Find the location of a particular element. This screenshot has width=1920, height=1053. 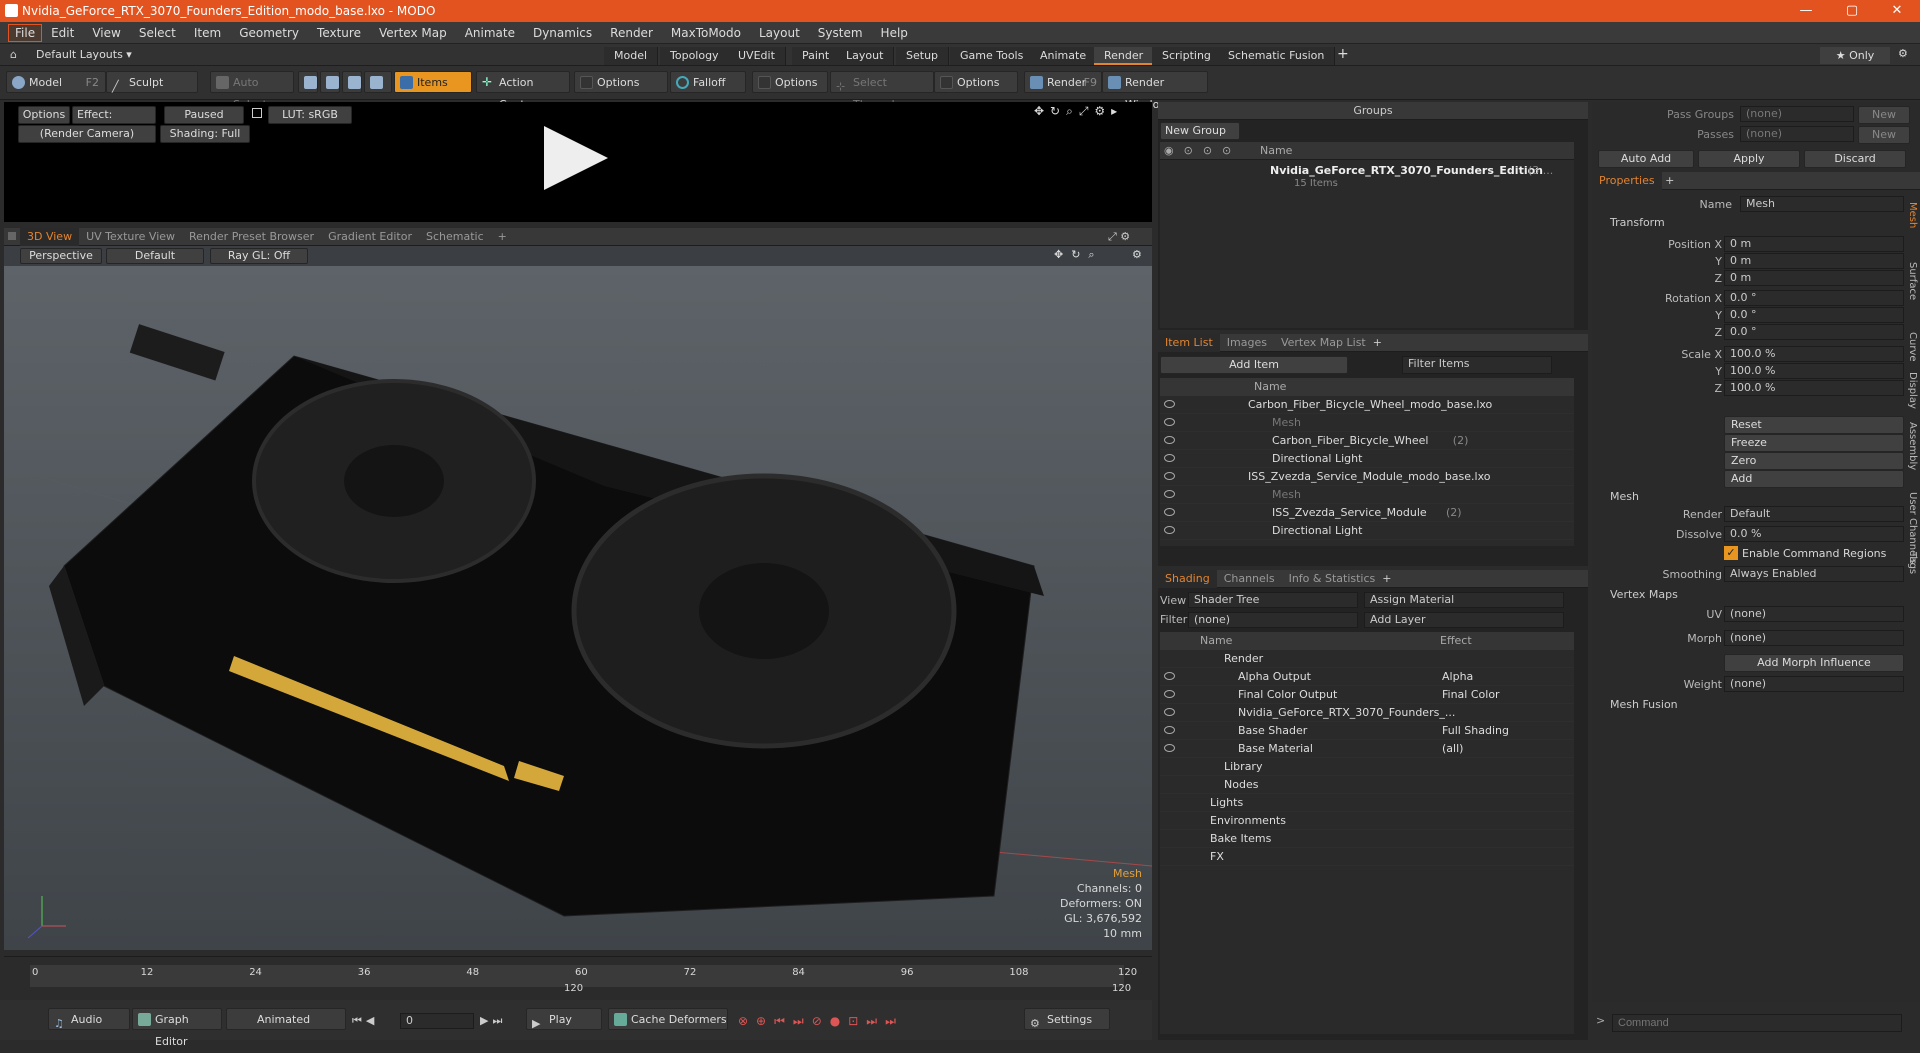

add-layer-dropdown: Add Layer is located at coordinates (1464, 620).